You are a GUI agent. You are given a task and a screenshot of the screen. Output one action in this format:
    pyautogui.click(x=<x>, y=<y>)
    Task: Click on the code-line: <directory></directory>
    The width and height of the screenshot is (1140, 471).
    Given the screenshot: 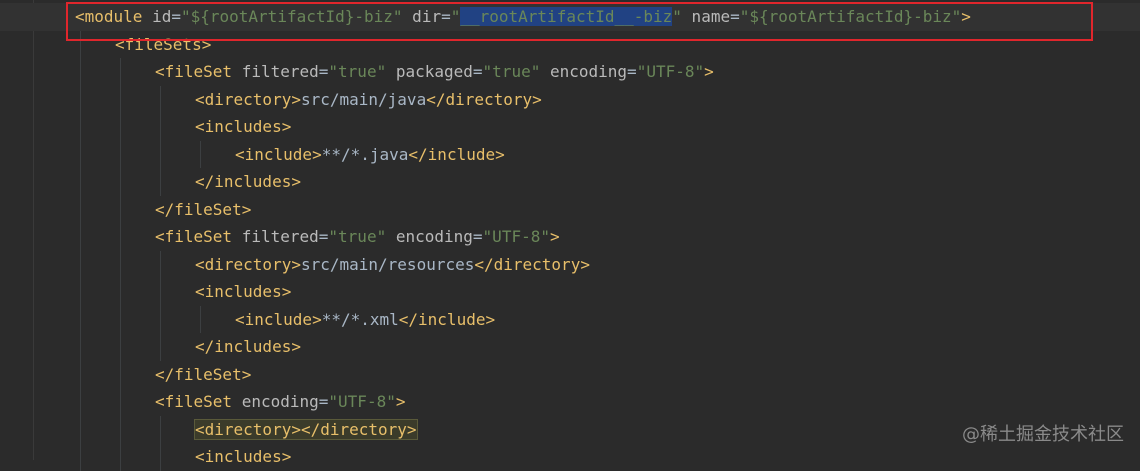 What is the action you would take?
    pyautogui.click(x=306, y=430)
    